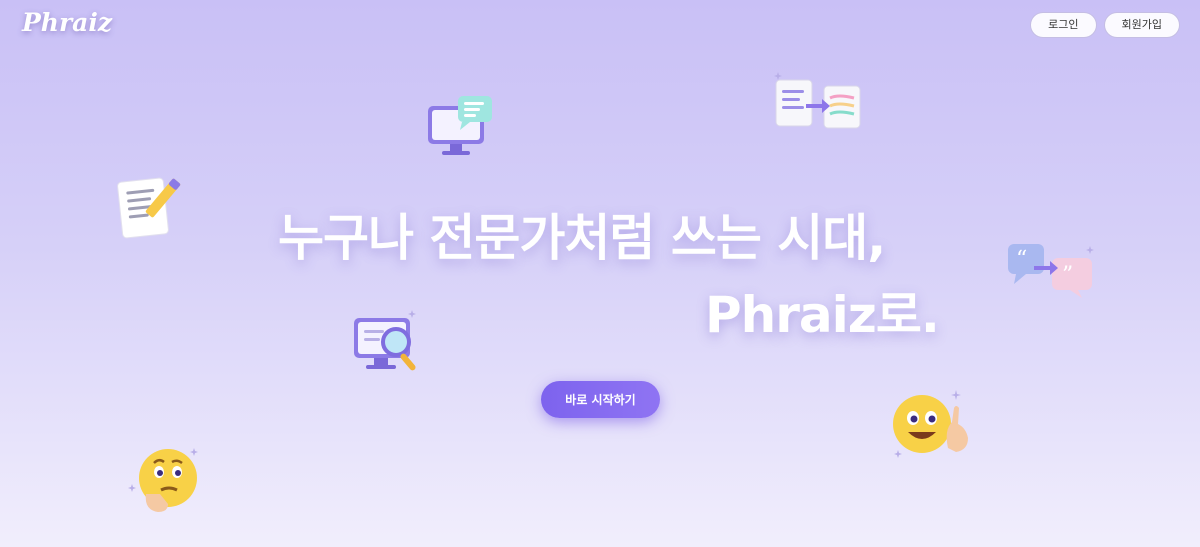 The image size is (1200, 547). What do you see at coordinates (166, 480) in the screenshot?
I see `thinking-emoji-icon` at bounding box center [166, 480].